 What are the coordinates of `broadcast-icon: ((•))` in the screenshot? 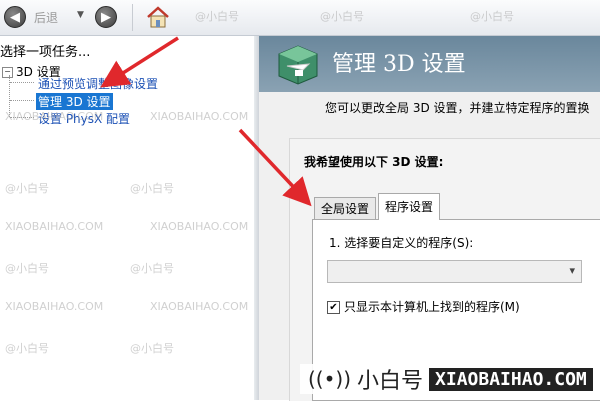 It's located at (330, 379).